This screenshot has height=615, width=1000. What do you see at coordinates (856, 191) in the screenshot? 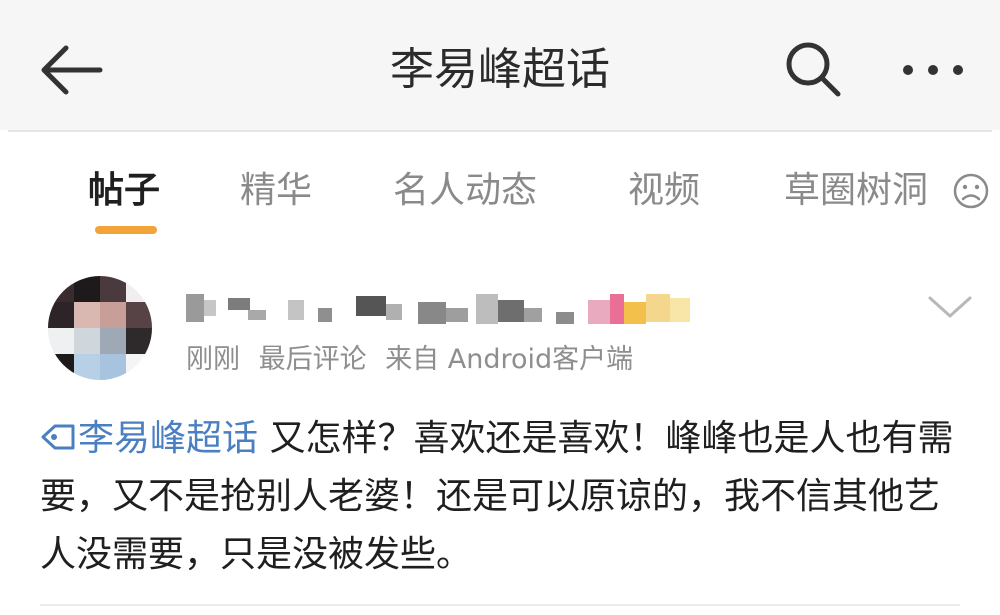
I see `tab-tree-hole: 草圈树洞` at bounding box center [856, 191].